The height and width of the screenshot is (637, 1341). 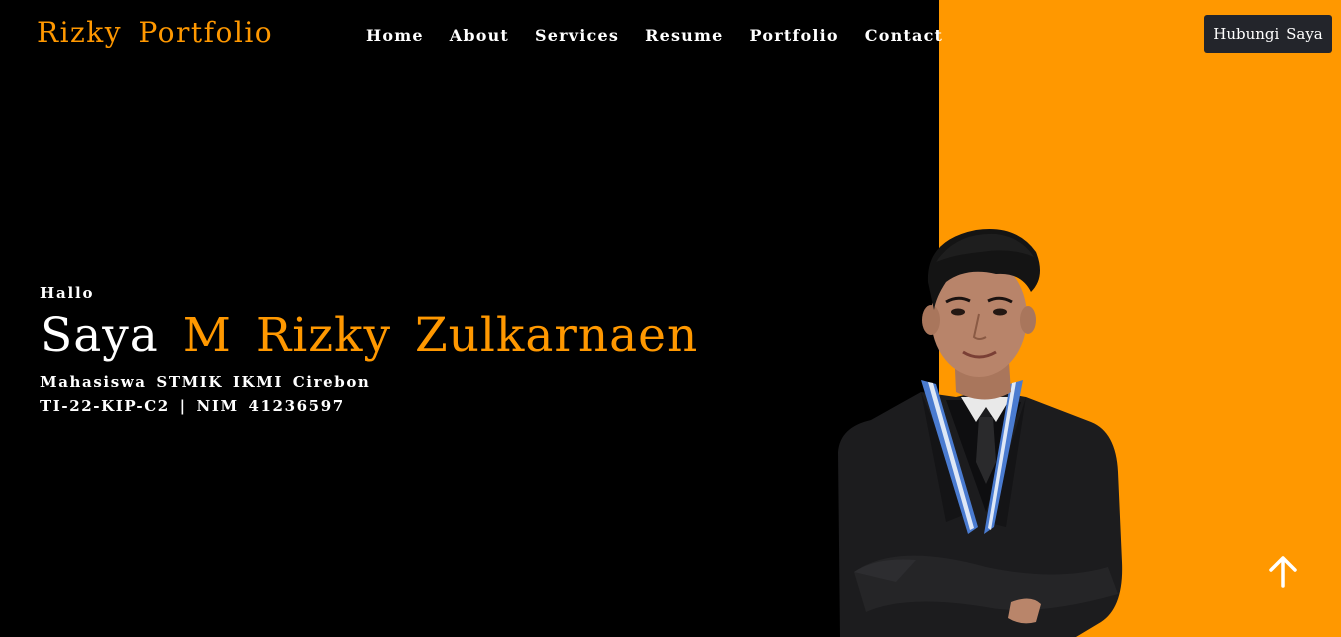 I want to click on nav-resume: Resume, so click(x=684, y=35).